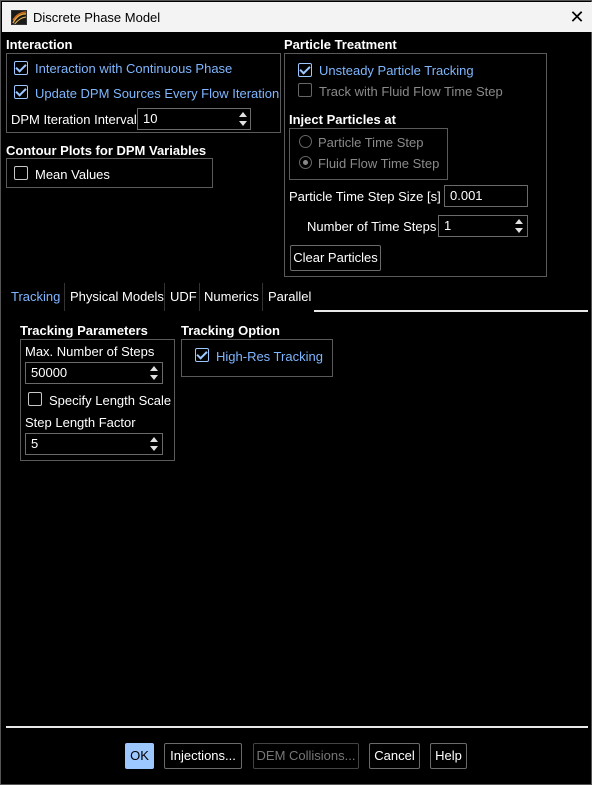 The image size is (592, 785). Describe the element at coordinates (231, 297) in the screenshot. I see `tab-numerics: Numerics` at that location.